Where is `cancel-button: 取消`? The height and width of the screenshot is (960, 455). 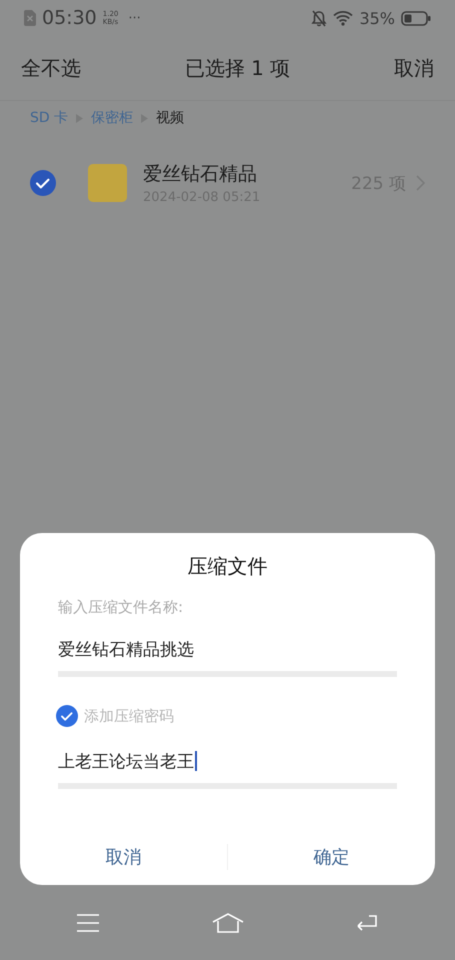 cancel-button: 取消 is located at coordinates (123, 857).